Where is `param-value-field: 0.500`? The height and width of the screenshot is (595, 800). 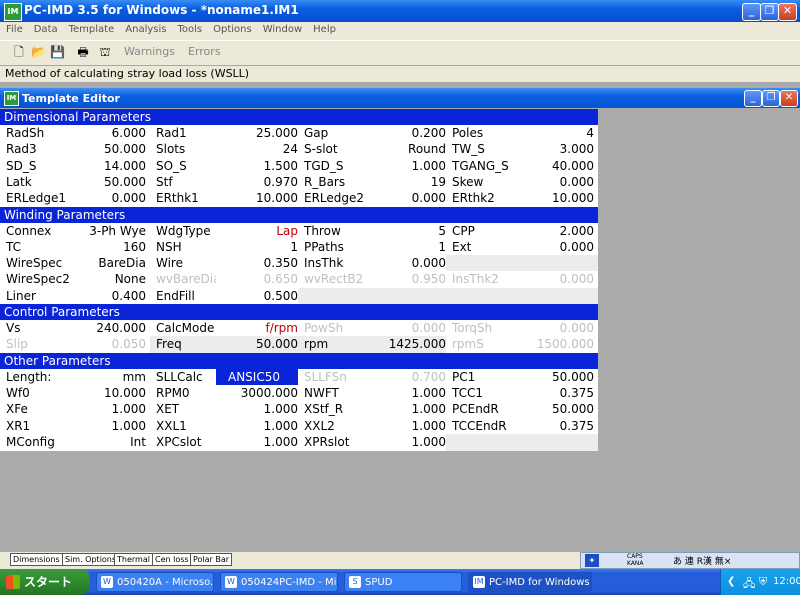
param-value-field: 0.500 is located at coordinates (259, 296).